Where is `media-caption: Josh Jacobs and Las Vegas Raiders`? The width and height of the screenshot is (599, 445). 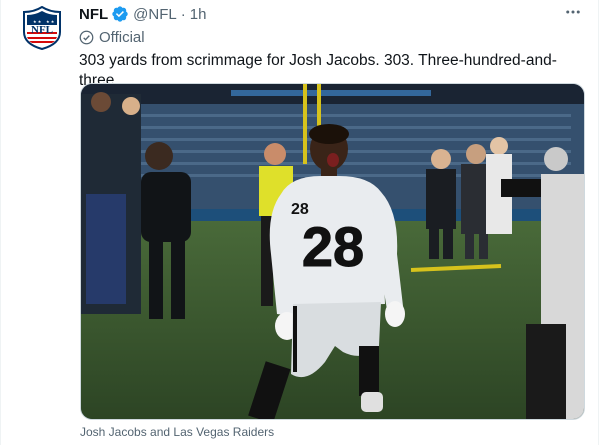 media-caption: Josh Jacobs and Las Vegas Raiders is located at coordinates (177, 432).